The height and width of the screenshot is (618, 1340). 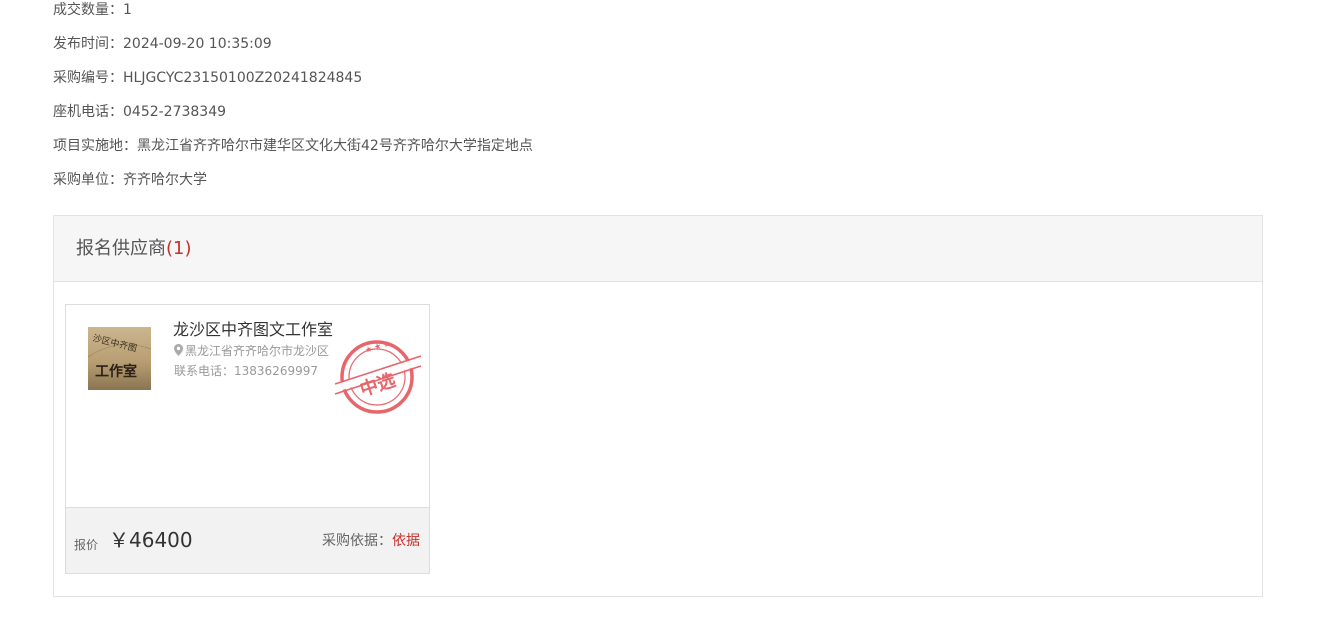 What do you see at coordinates (119, 358) in the screenshot?
I see `supplier-logo: 沙区中齐图 工作室` at bounding box center [119, 358].